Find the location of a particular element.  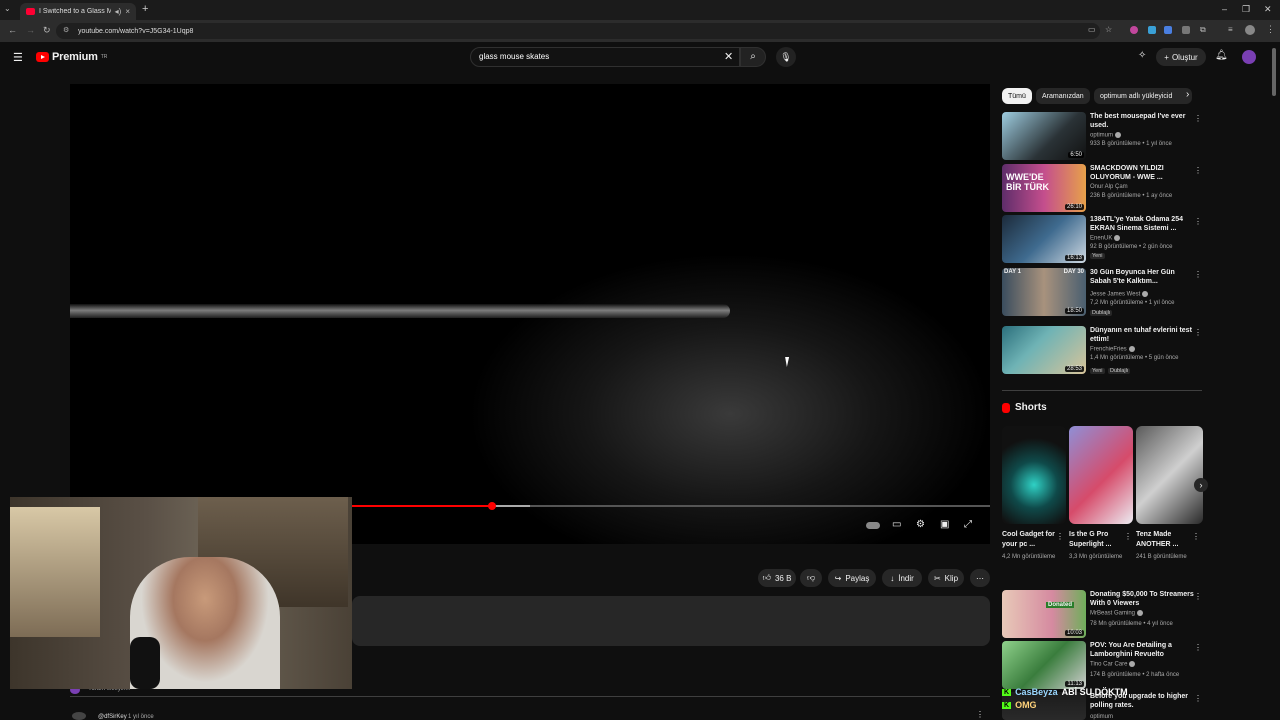

profile-avatar-icon is located at coordinates (1250, 30).